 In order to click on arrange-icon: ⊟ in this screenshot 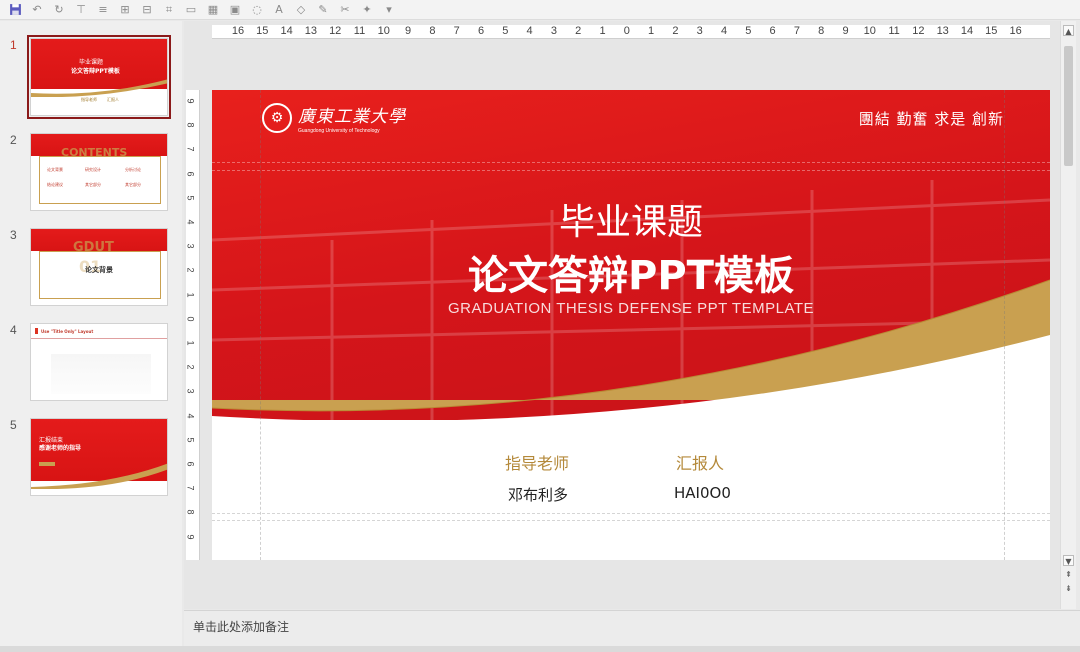, I will do `click(147, 10)`.